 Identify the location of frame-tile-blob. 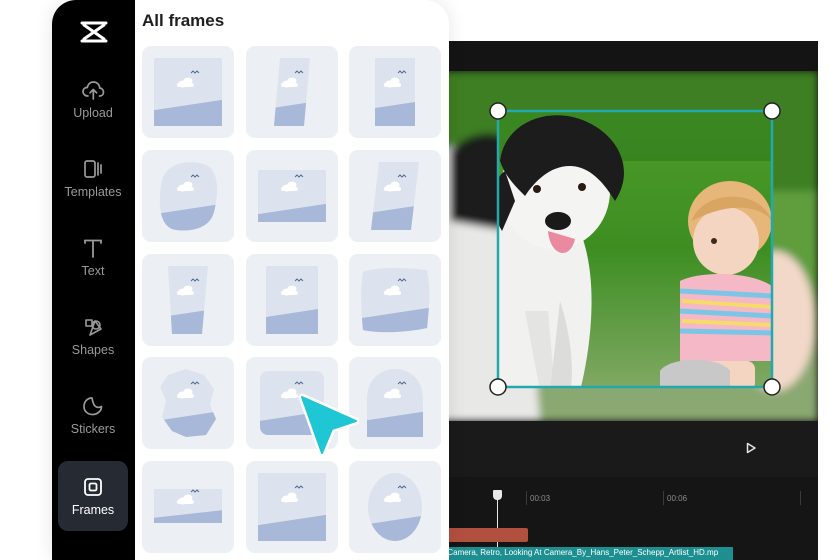
(188, 196).